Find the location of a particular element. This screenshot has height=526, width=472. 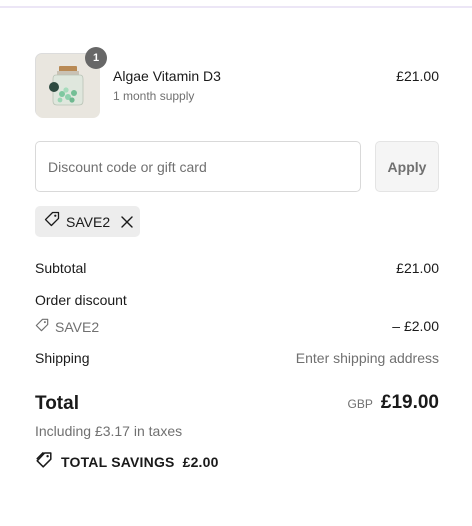

product-thumbnail: 1 is located at coordinates (71, 82).